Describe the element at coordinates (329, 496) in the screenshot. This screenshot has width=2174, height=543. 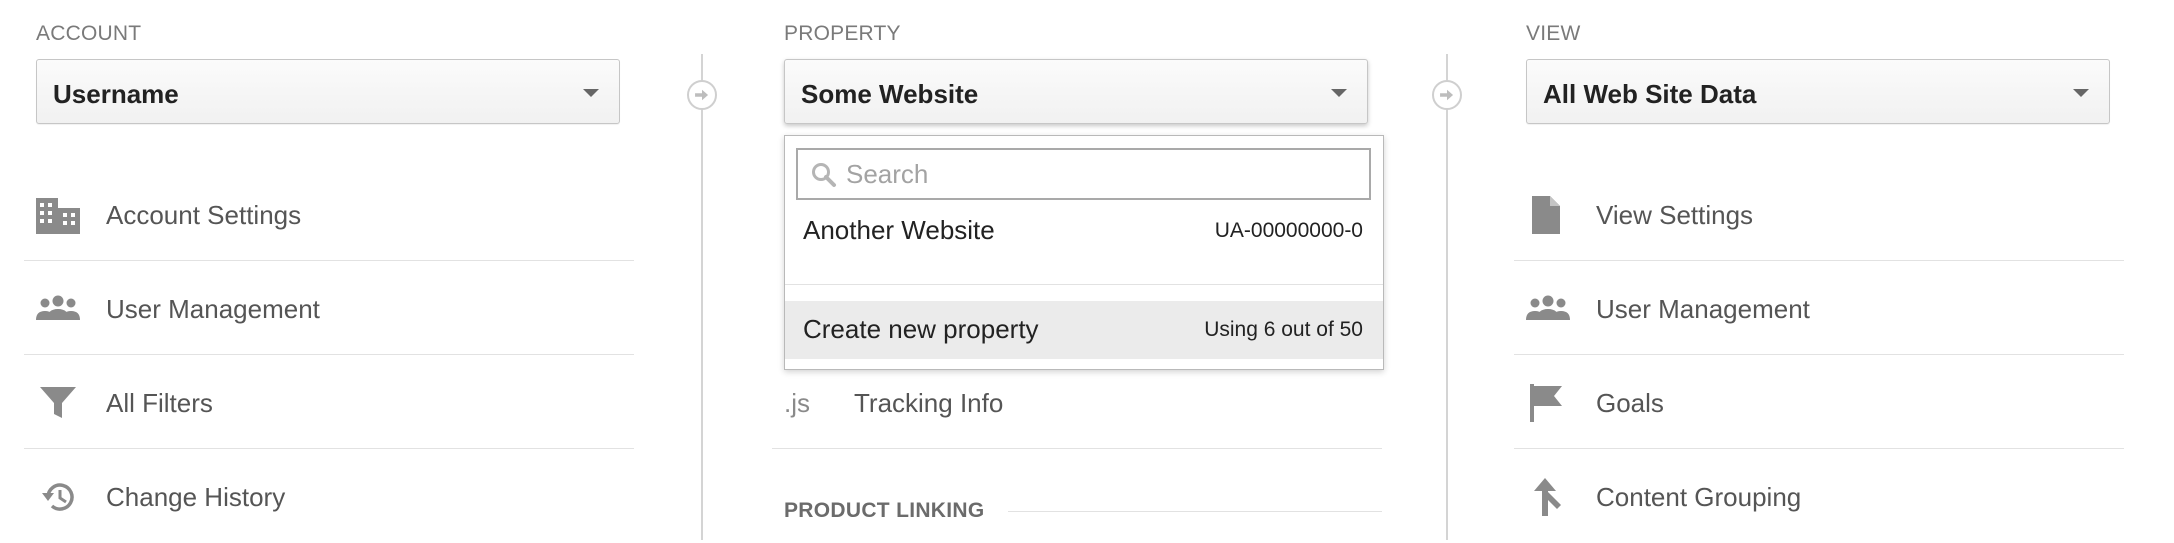
I see `change-history-item: Change History` at that location.